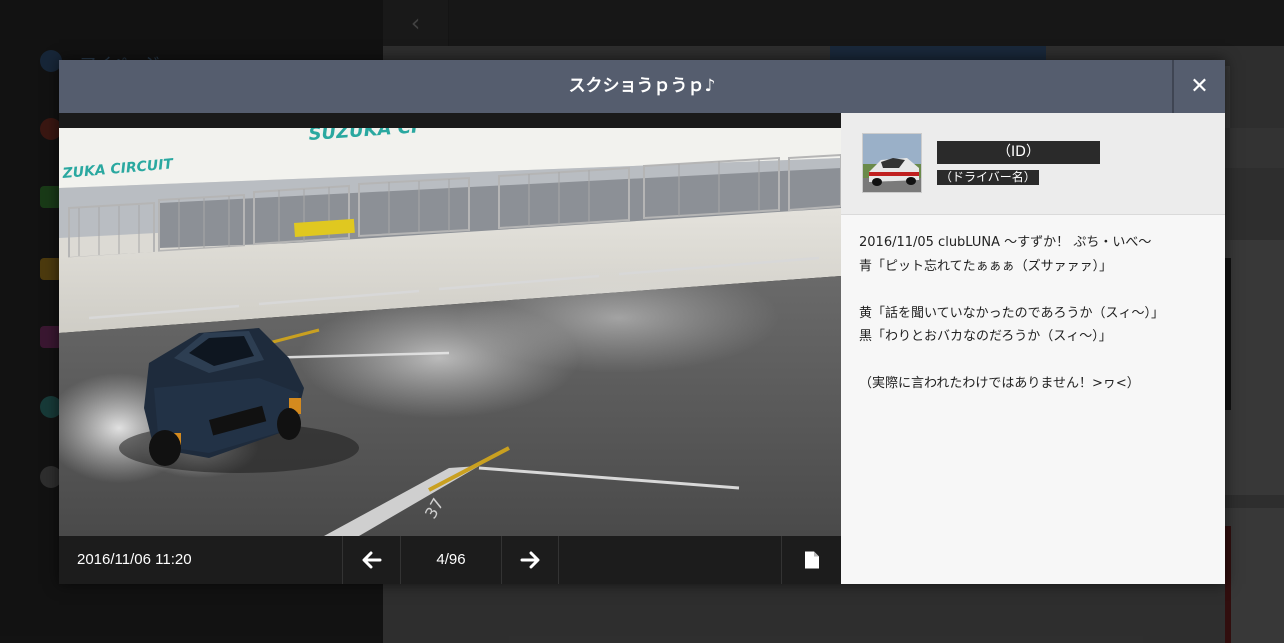 This screenshot has height=643, width=1284. Describe the element at coordinates (988, 177) in the screenshot. I see `driver-name: （ドライバー名）` at that location.